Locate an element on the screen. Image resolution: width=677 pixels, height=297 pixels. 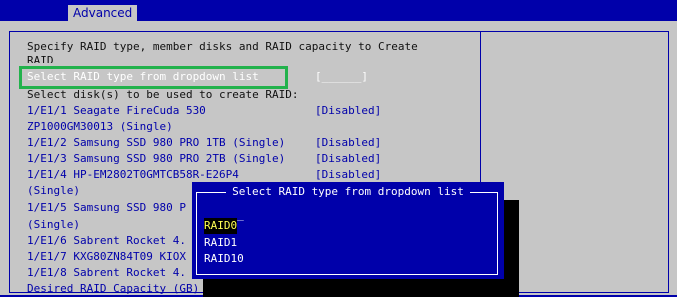
popup-title: Select RAID type from dropdown list is located at coordinates (348, 192).